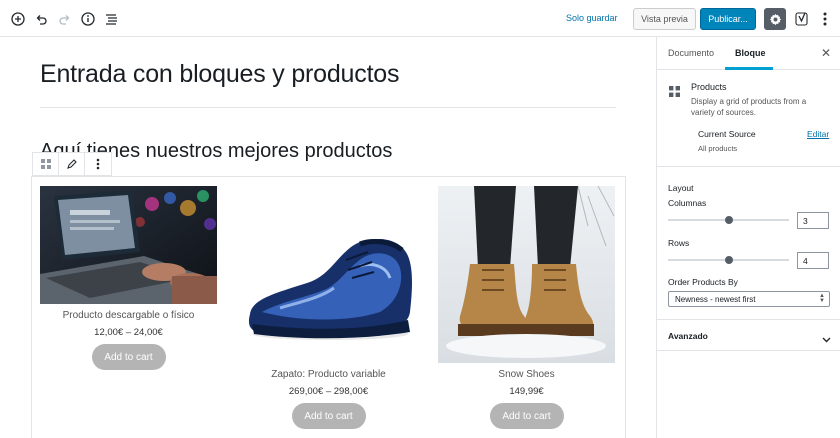 The height and width of the screenshot is (438, 840). I want to click on title-divider, so click(328, 107).